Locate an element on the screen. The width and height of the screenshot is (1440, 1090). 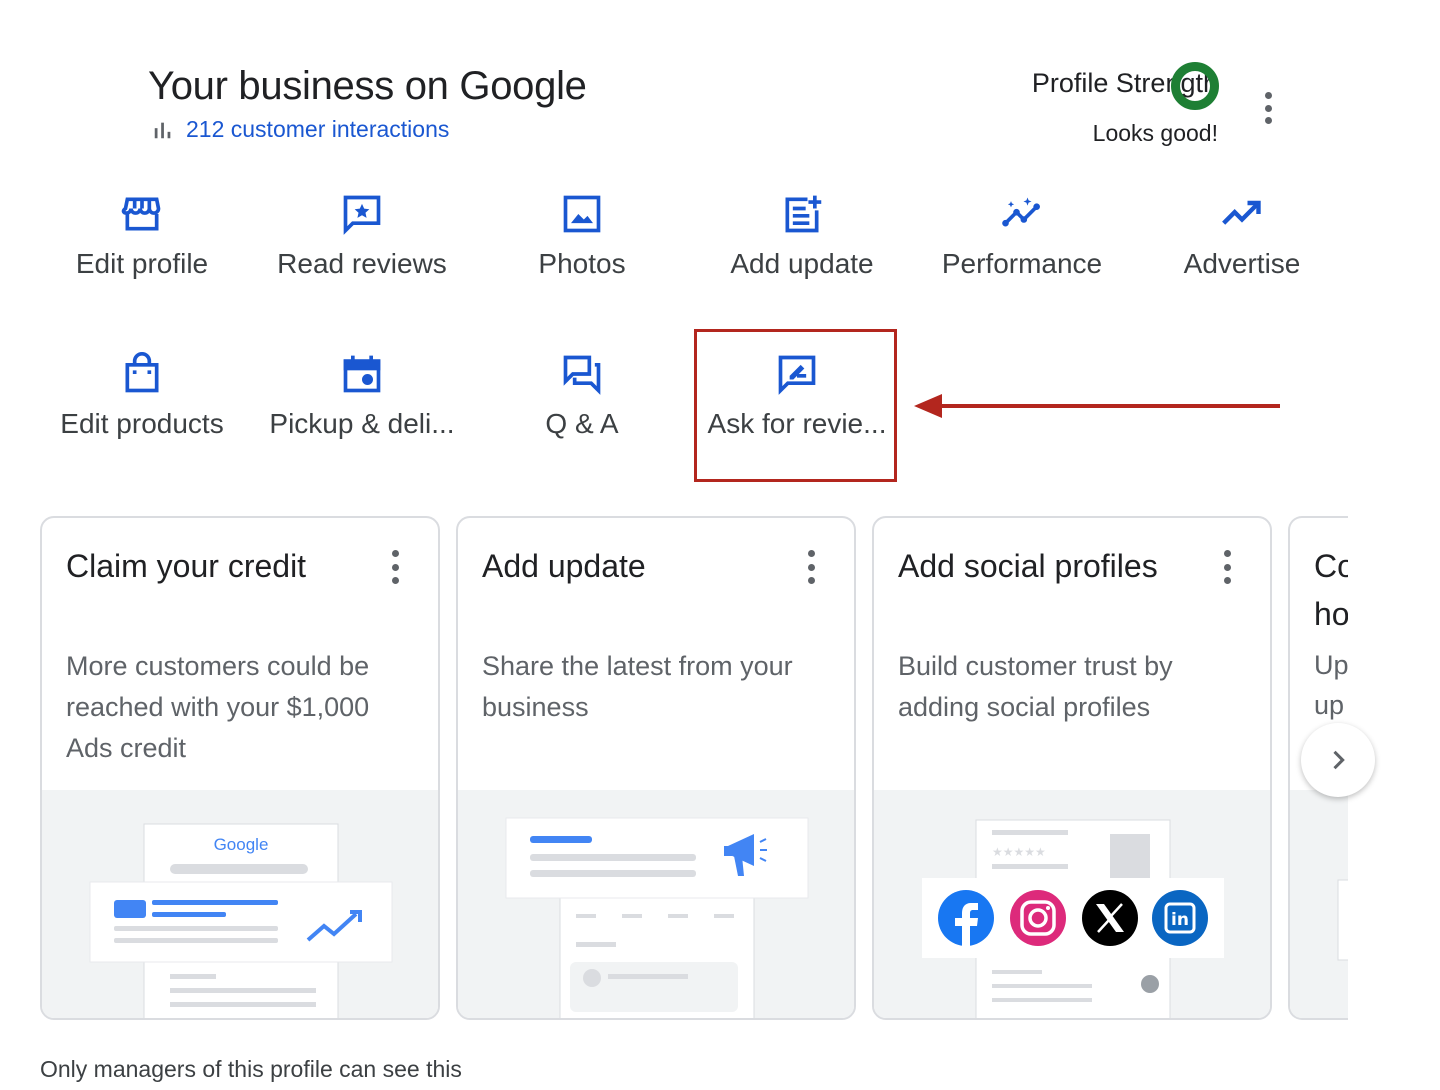
add-update-label: Add update is located at coordinates (802, 263).